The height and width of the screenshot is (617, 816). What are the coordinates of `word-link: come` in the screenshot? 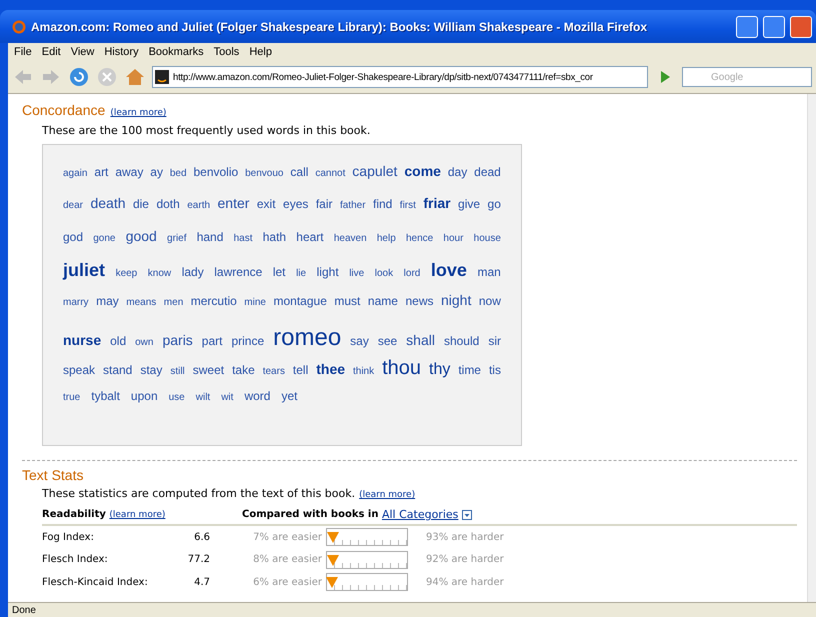 It's located at (422, 171).